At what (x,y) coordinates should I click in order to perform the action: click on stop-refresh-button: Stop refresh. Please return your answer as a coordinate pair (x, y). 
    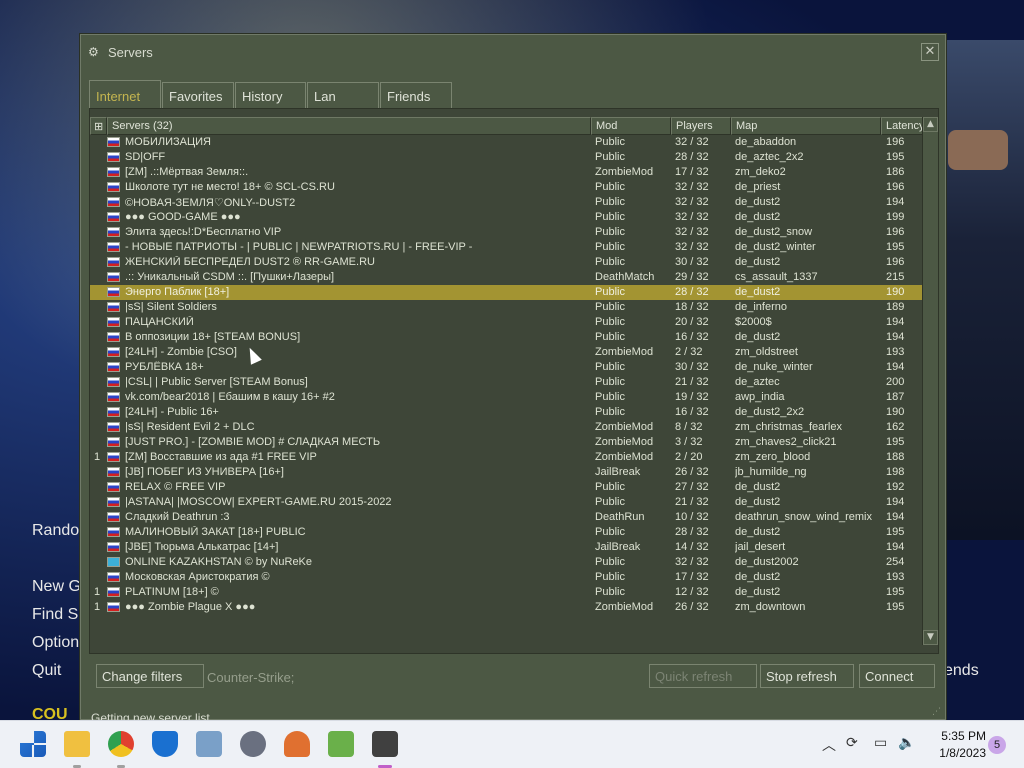
    Looking at the image, I should click on (807, 676).